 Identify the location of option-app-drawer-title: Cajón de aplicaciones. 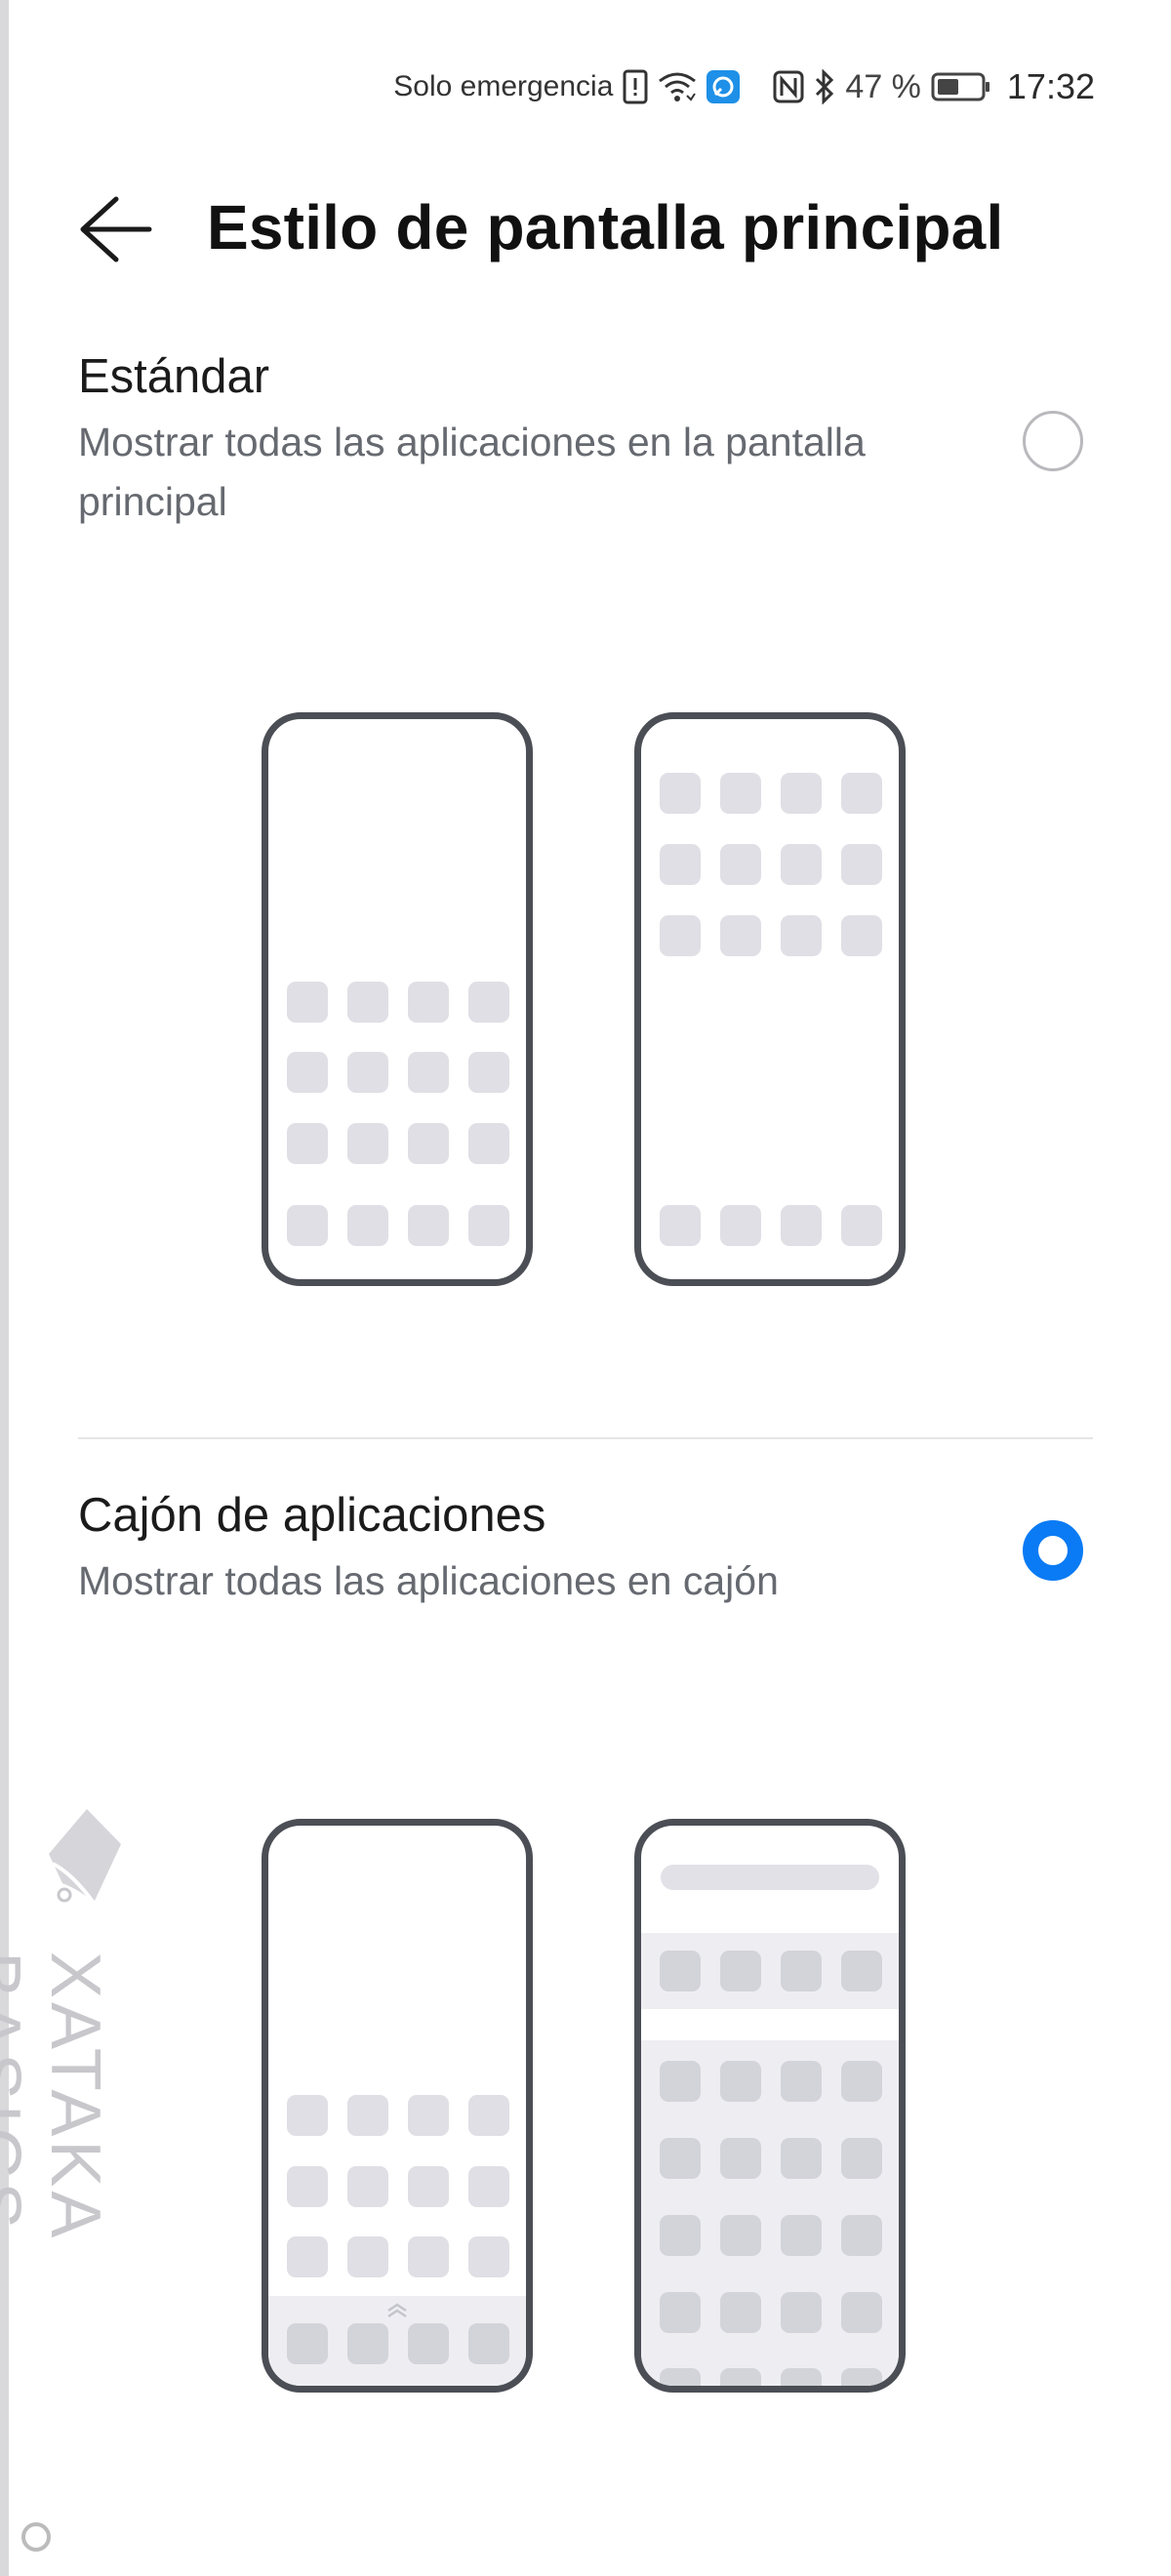
(312, 1515).